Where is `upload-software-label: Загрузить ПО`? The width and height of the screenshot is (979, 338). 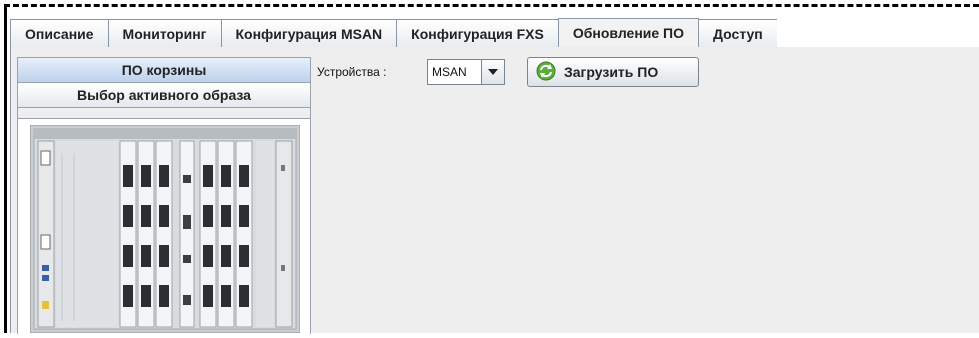
upload-software-label: Загрузить ПО is located at coordinates (611, 72).